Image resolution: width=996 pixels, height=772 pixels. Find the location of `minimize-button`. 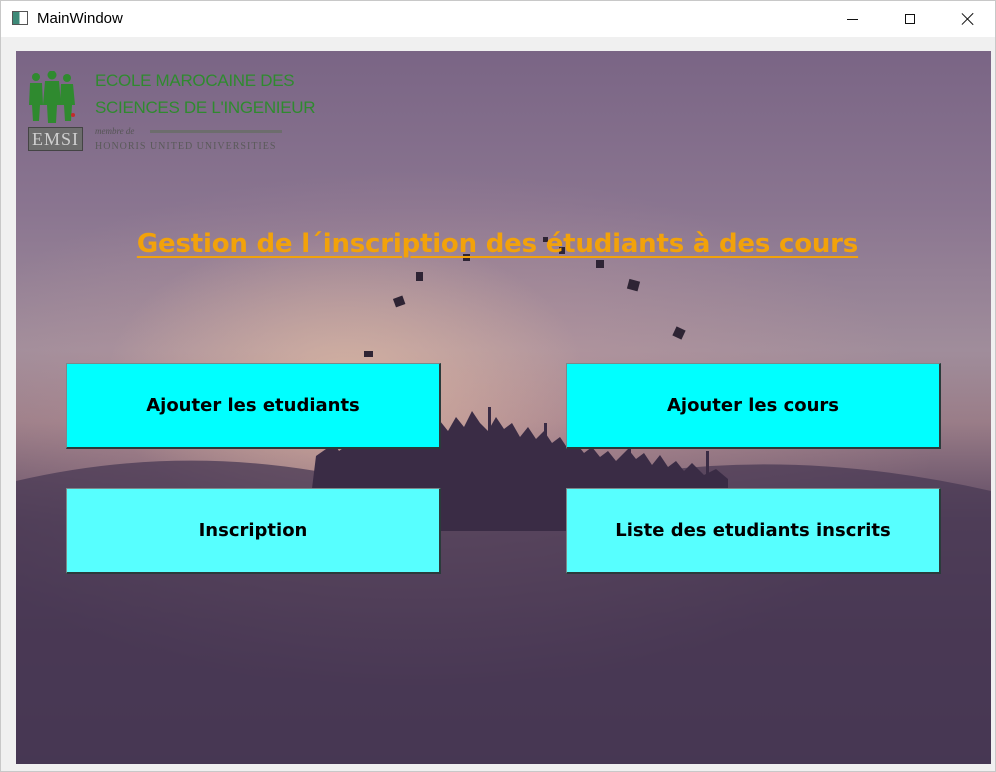

minimize-button is located at coordinates (852, 19).